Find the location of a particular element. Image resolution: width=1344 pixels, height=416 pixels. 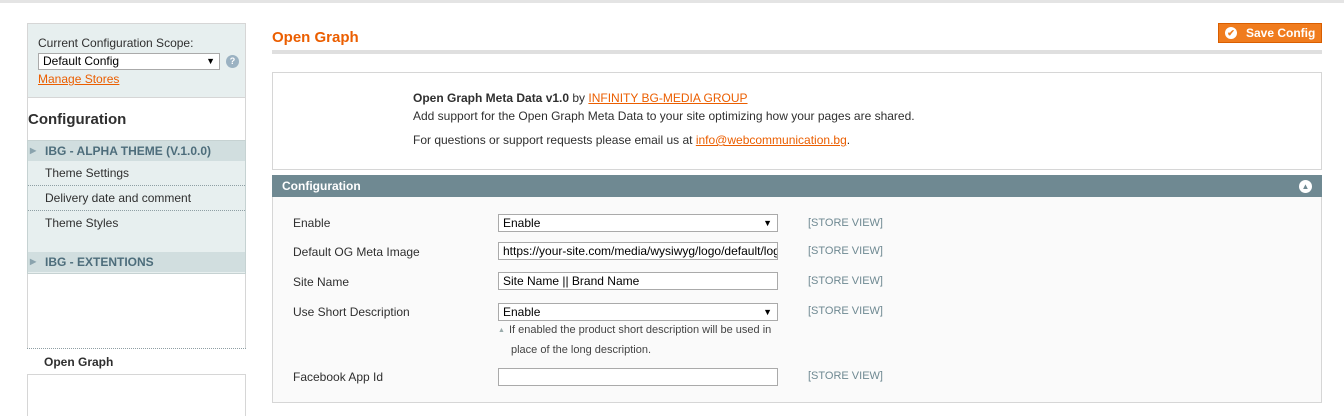

facebook-app-id-label: Facebook App Id is located at coordinates (338, 377).